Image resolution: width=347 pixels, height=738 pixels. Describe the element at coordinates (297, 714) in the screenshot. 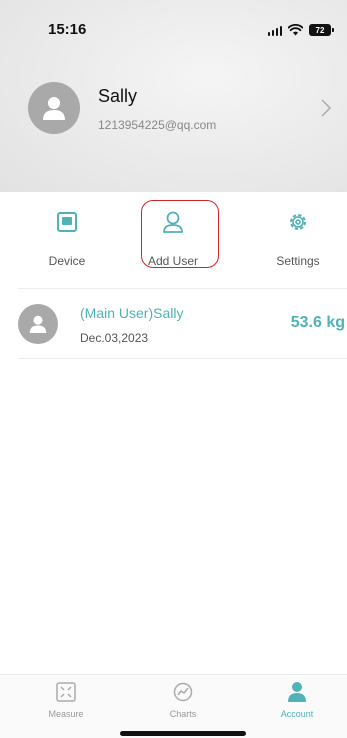

I see `tab-account-label: Account` at that location.